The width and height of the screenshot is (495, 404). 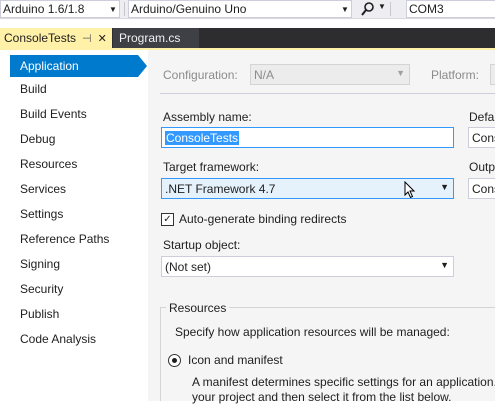 What do you see at coordinates (307, 137) in the screenshot?
I see `assembly-name-input: ConsoleTests` at bounding box center [307, 137].